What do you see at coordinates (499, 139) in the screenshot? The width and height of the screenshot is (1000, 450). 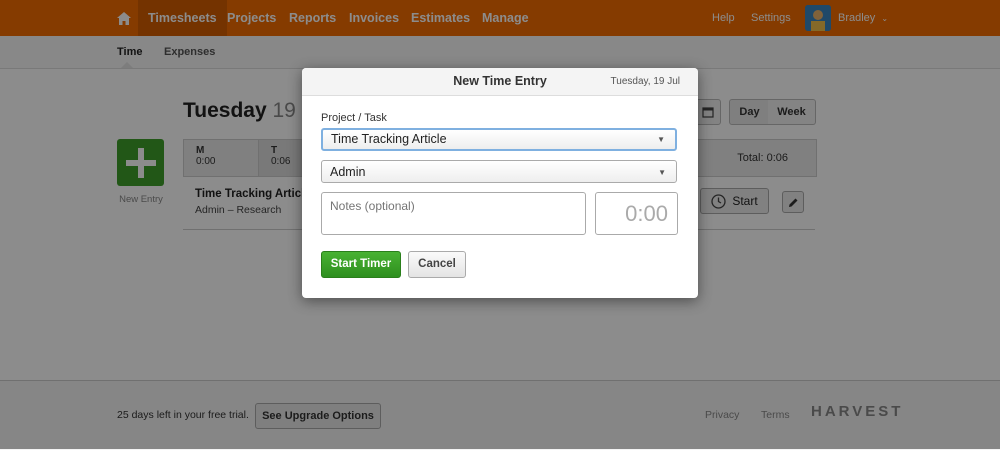 I see `project-select: Time Tracking Article ▼` at bounding box center [499, 139].